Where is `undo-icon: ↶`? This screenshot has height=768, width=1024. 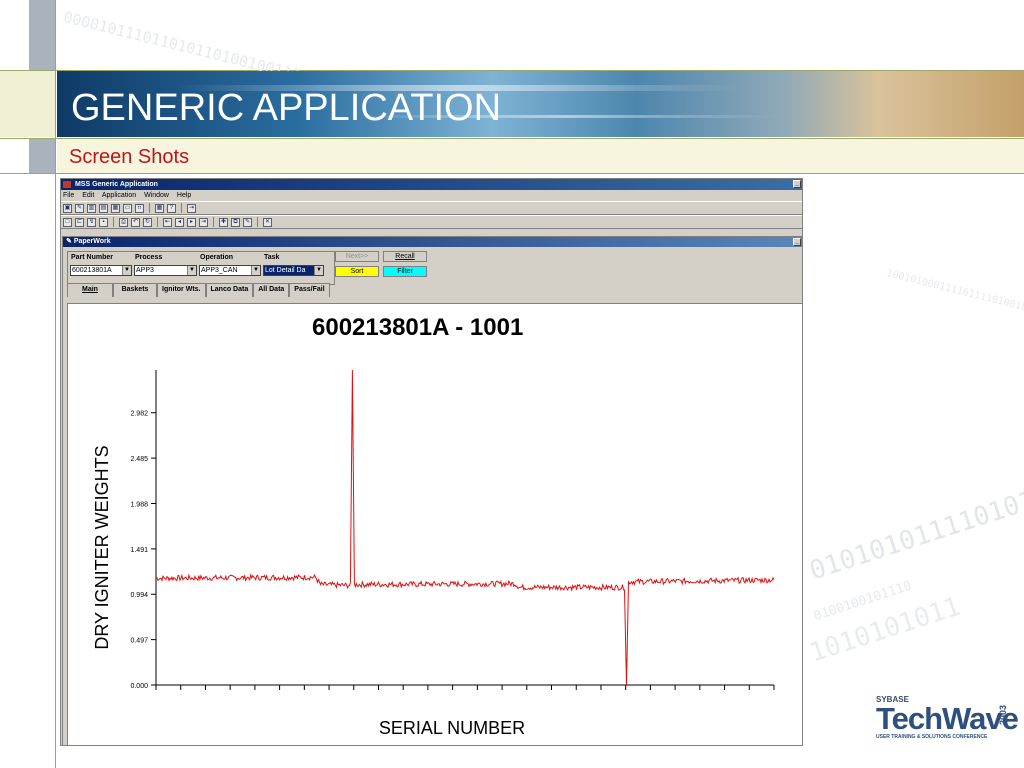 undo-icon: ↶ is located at coordinates (135, 222).